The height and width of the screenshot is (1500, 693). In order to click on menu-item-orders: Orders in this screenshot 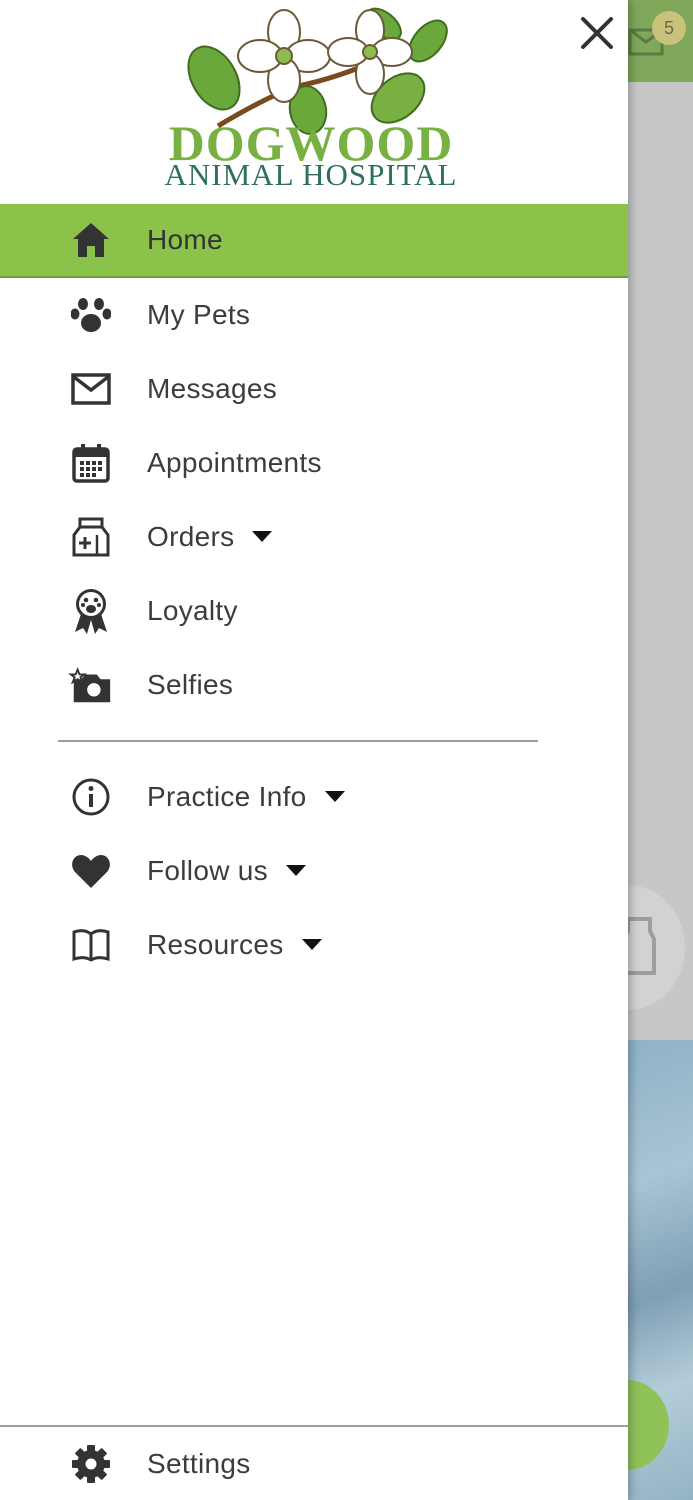, I will do `click(314, 537)`.